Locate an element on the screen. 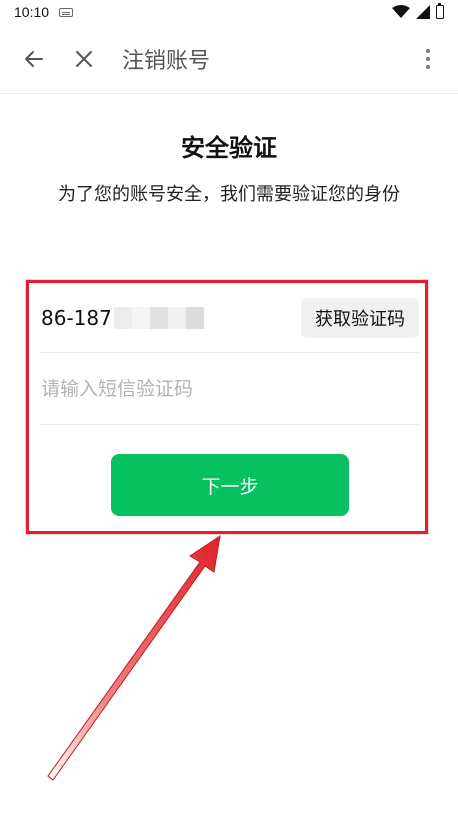 Image resolution: width=458 pixels, height=820 pixels. page-title: 注销账号 is located at coordinates (166, 61).